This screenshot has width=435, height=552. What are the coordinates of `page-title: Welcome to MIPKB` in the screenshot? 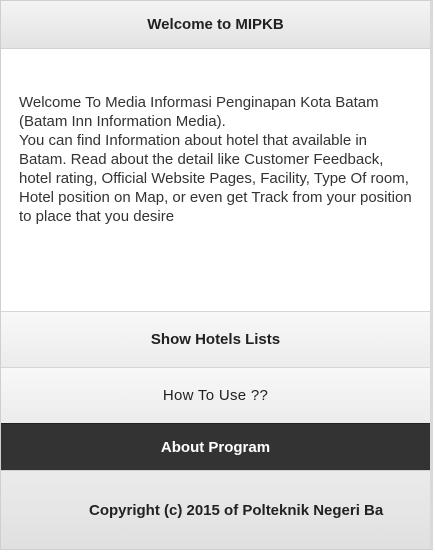 It's located at (215, 24).